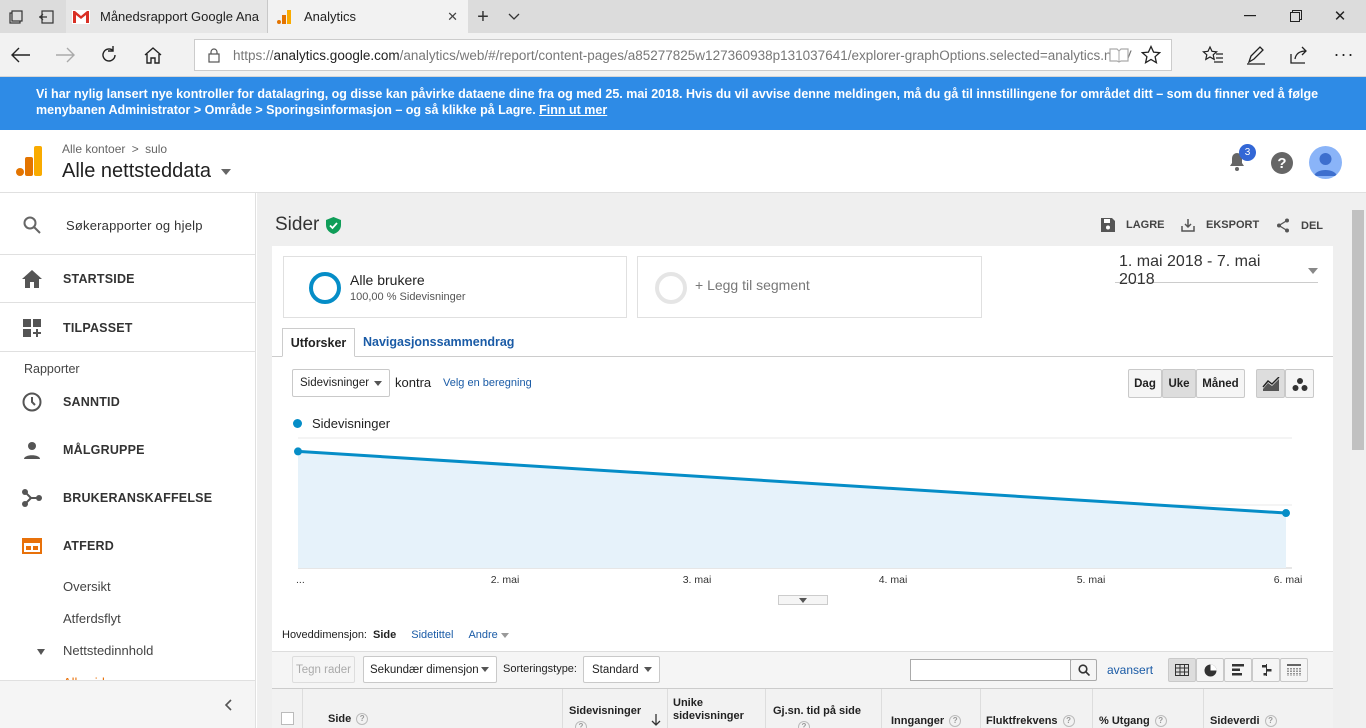 Image resolution: width=1366 pixels, height=728 pixels. I want to click on export-button: EKSPORT, so click(1220, 225).